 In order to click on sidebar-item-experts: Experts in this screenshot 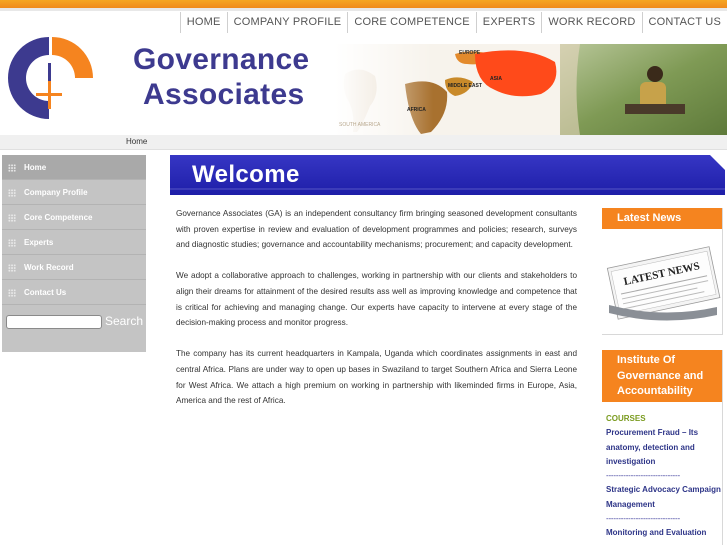, I will do `click(74, 242)`.